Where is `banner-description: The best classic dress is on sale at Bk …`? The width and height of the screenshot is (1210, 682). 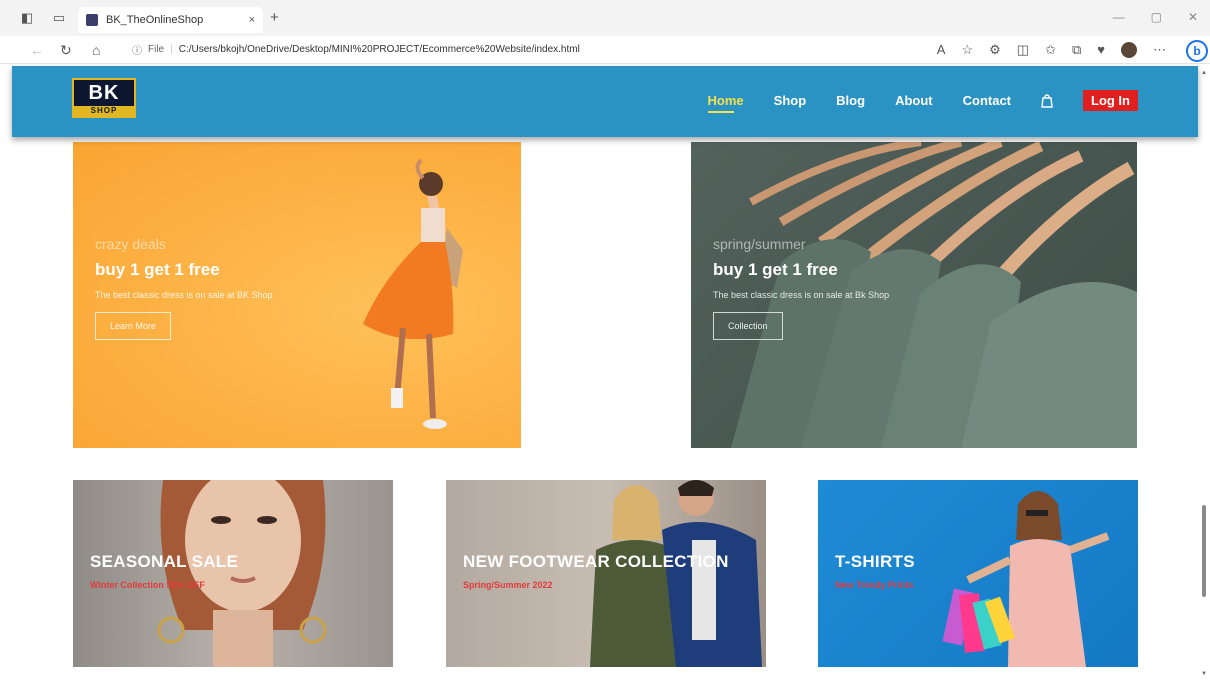
banner-description: The best classic dress is on sale at Bk … is located at coordinates (801, 295).